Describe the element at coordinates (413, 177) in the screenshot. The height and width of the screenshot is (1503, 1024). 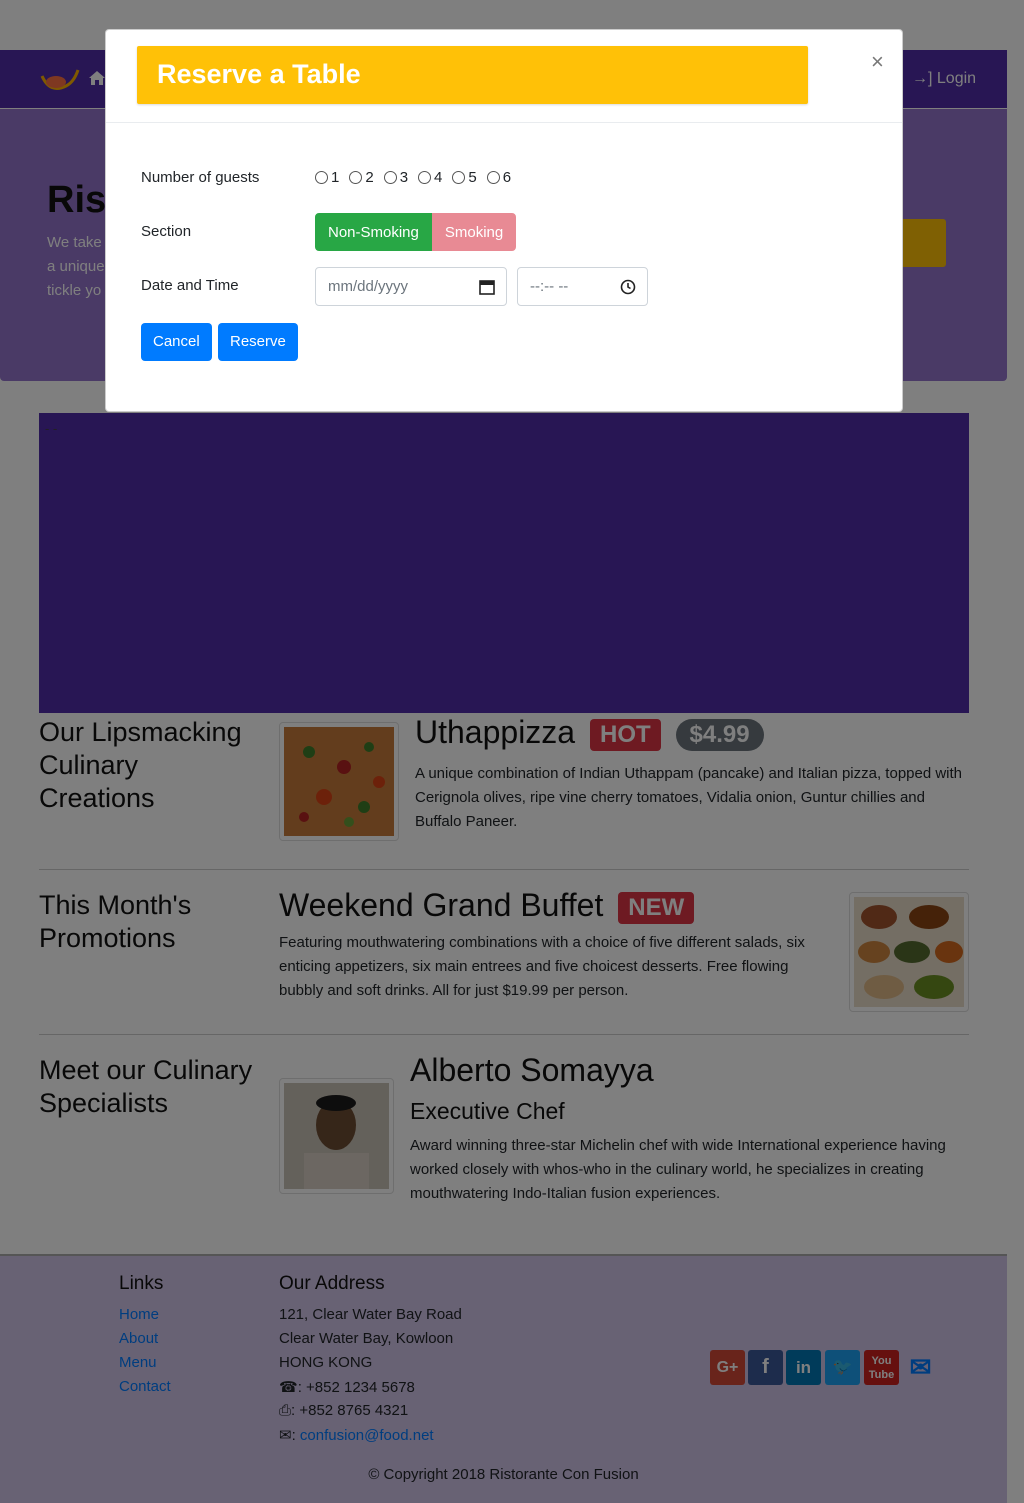
I see `guests-radio-group: 1 2 3 4 5 6` at that location.